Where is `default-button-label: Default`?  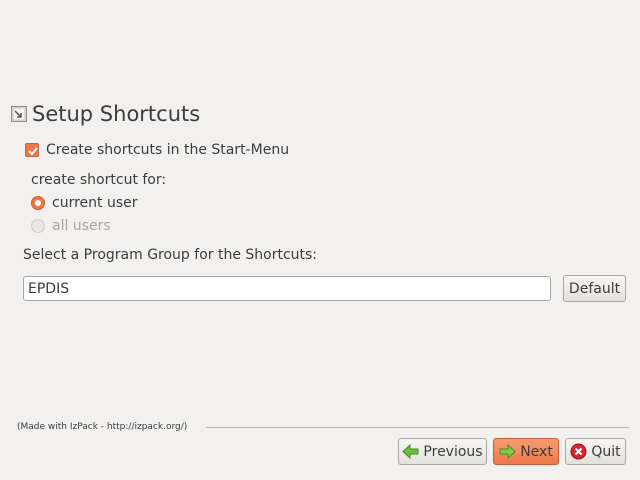
default-button-label: Default is located at coordinates (594, 288).